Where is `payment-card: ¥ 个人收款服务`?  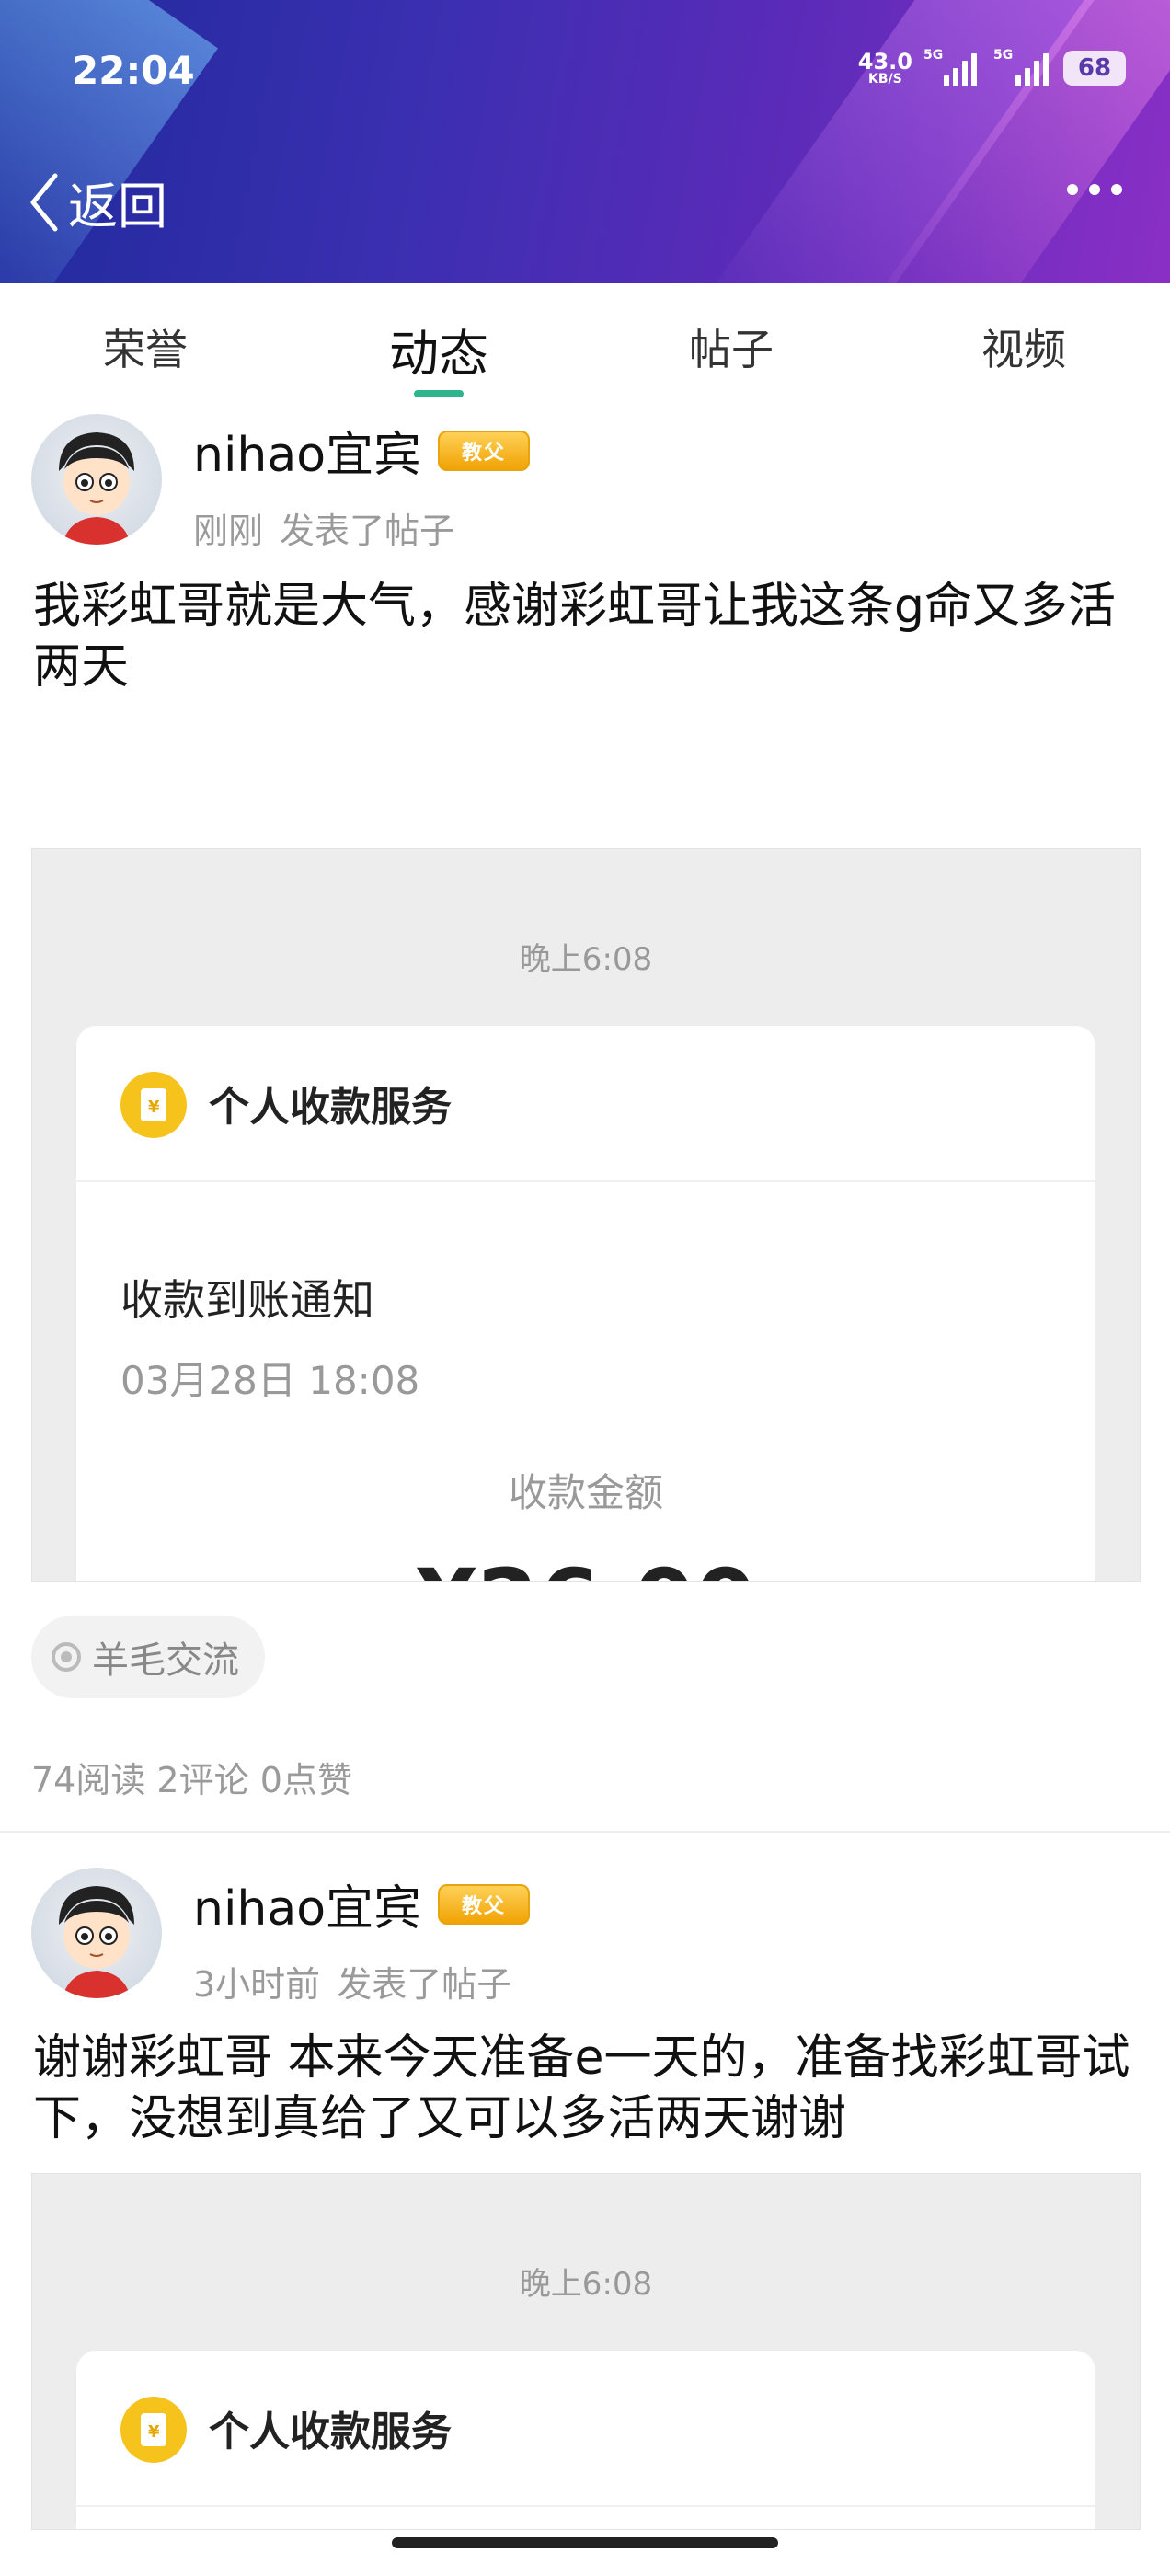
payment-card: ¥ 个人收款服务 is located at coordinates (585, 2440).